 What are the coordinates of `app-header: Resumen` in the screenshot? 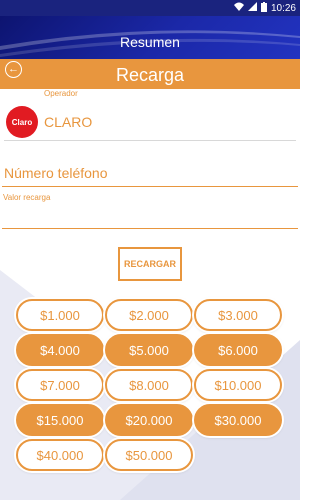 It's located at (150, 37).